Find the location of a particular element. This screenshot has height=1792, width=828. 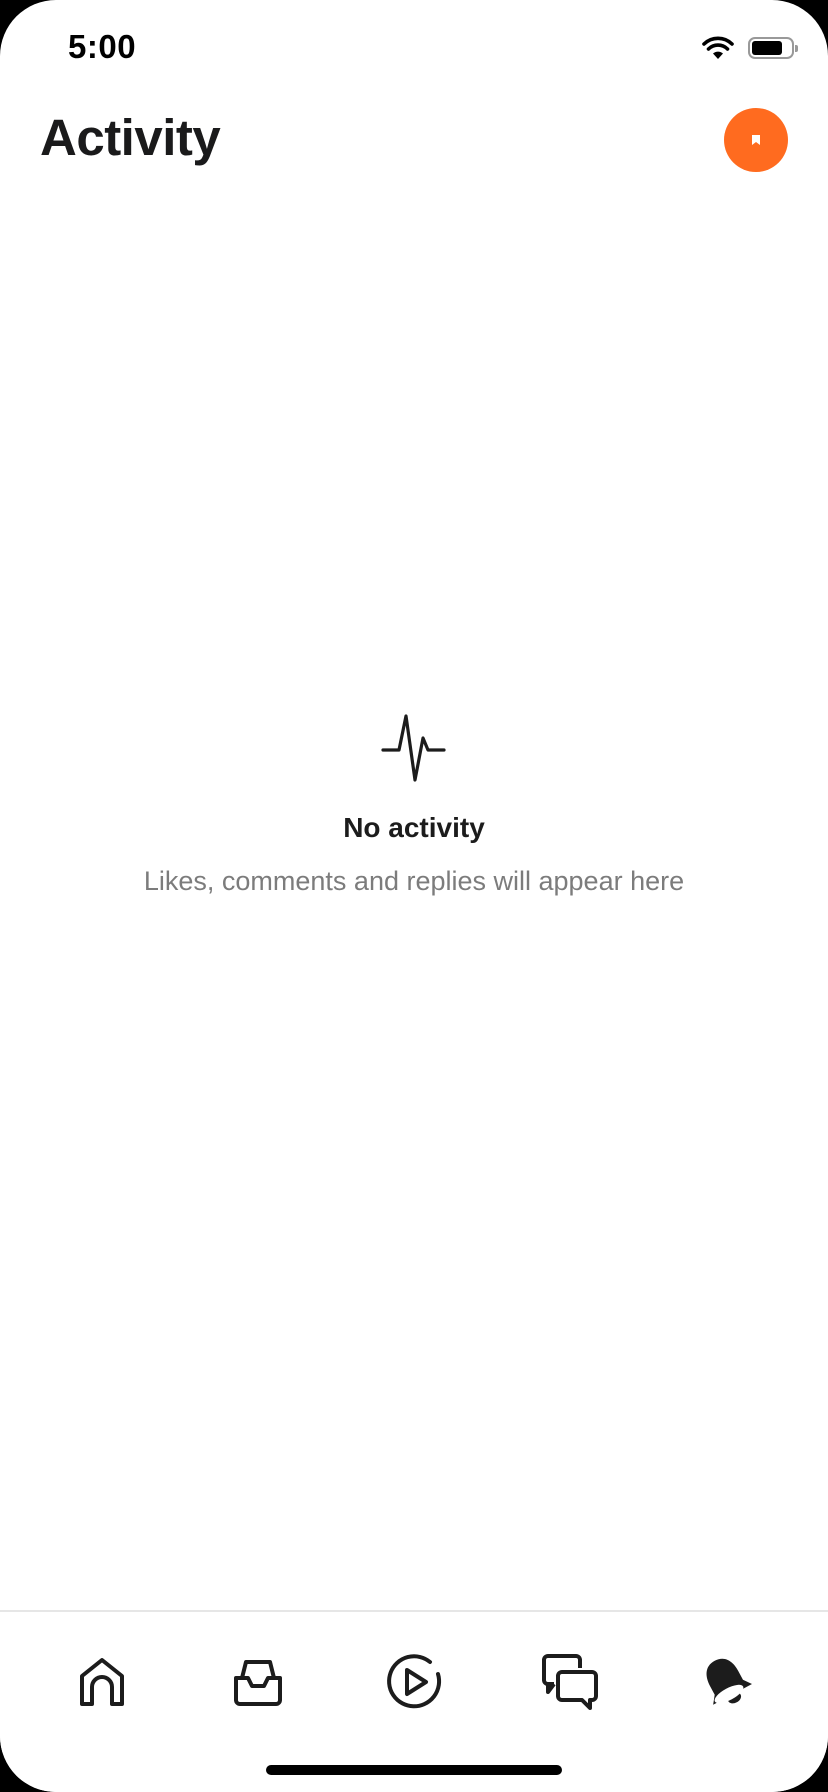

play-video-icon is located at coordinates (414, 1681).